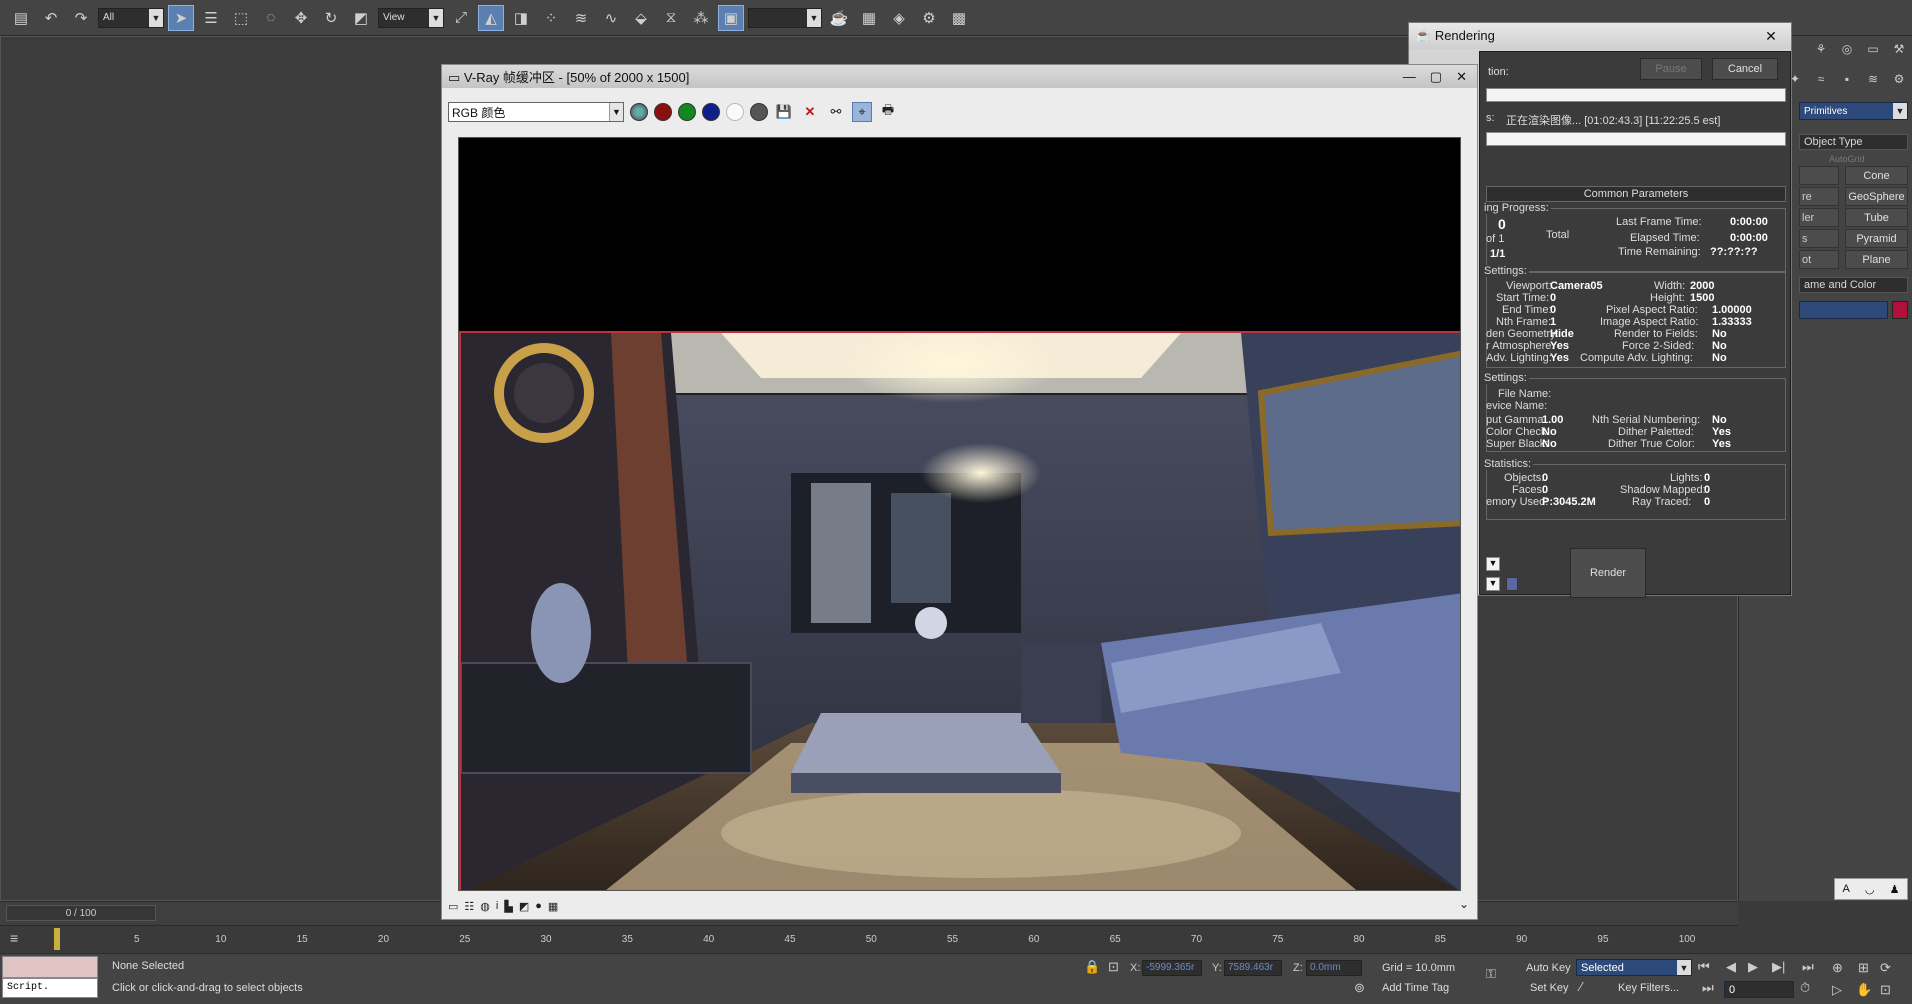  Describe the element at coordinates (711, 112) in the screenshot. I see `blue-channel-icon` at that location.